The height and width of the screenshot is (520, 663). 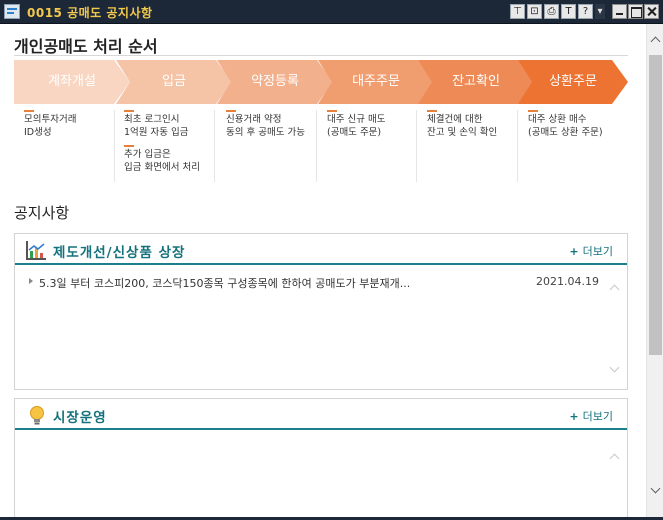 I want to click on panel-title: 시장운영, so click(x=80, y=418).